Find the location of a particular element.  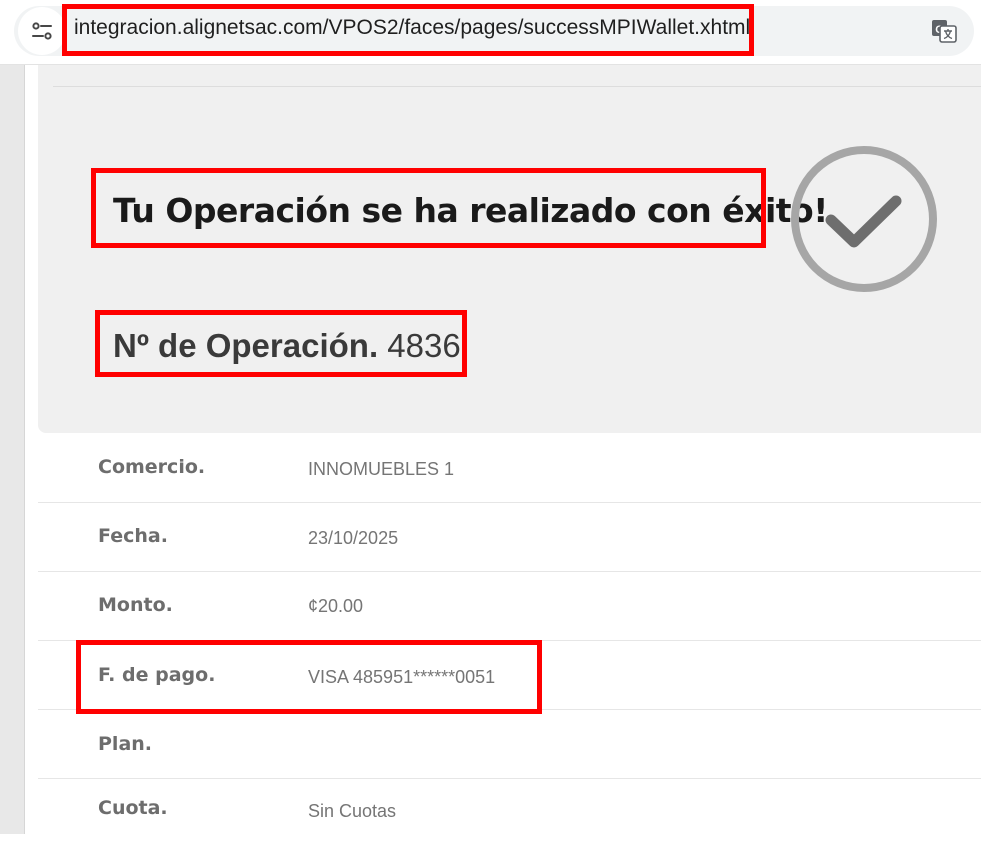

site-info-button is located at coordinates (42, 31).